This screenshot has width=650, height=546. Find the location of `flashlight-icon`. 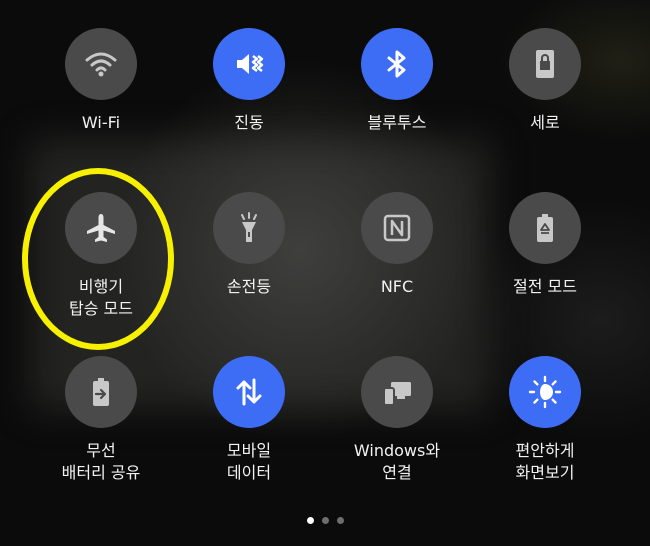

flashlight-icon is located at coordinates (249, 228).